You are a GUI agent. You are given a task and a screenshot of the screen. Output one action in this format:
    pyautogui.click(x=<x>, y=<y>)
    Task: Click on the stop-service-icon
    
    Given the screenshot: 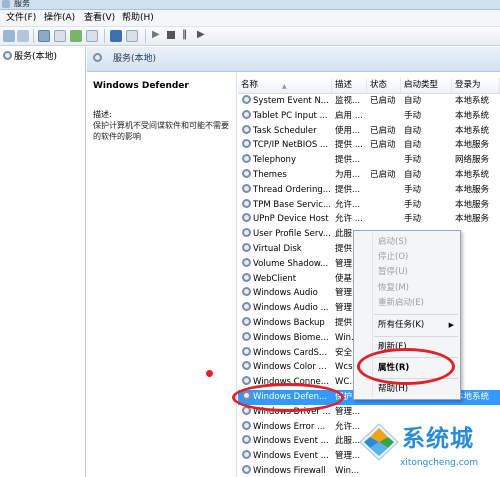 What is the action you would take?
    pyautogui.click(x=171, y=35)
    